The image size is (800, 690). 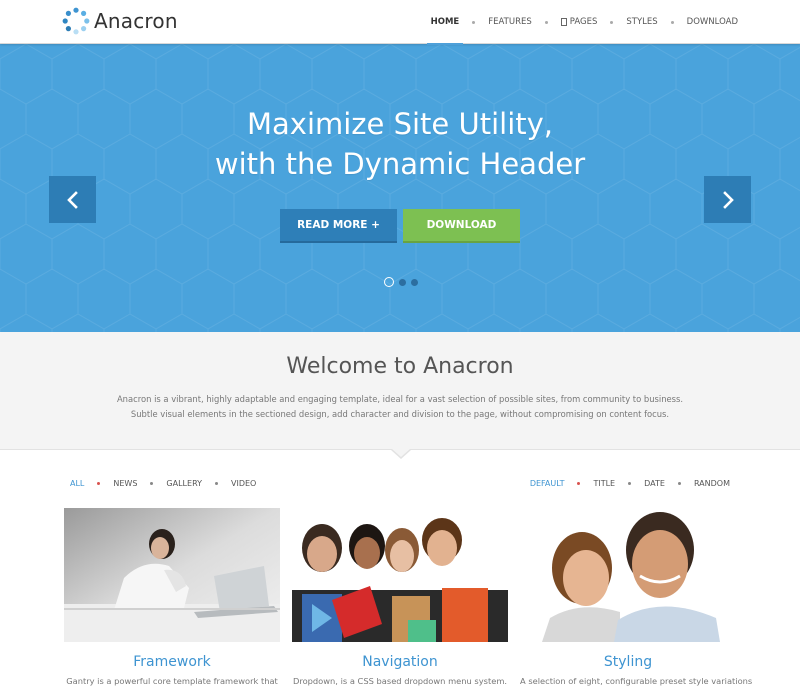 I want to click on logo-icon, so click(x=76, y=21).